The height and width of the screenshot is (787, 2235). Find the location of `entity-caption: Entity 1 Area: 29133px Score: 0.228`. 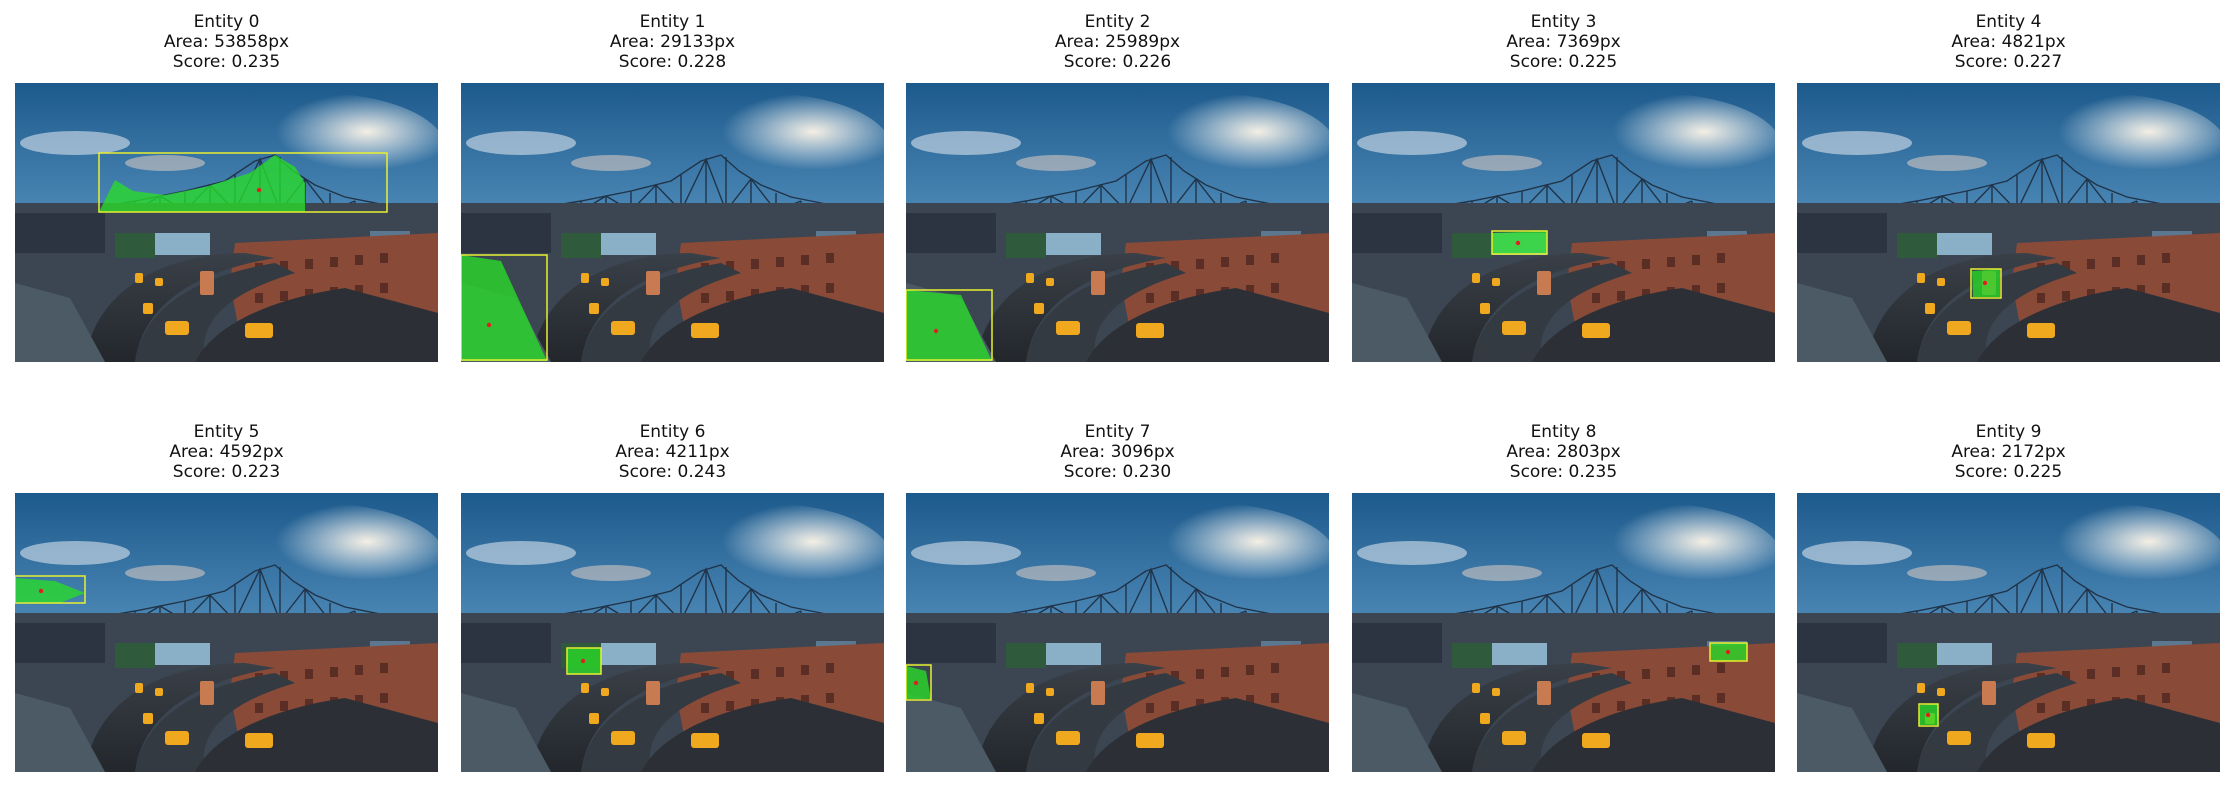

entity-caption: Entity 1 Area: 29133px Score: 0.228 is located at coordinates (672, 42).